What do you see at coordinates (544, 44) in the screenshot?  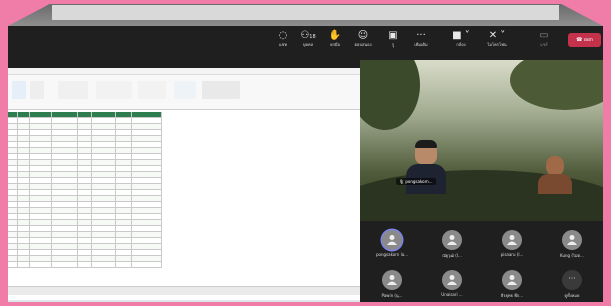 I see `share-label: แชร์` at bounding box center [544, 44].